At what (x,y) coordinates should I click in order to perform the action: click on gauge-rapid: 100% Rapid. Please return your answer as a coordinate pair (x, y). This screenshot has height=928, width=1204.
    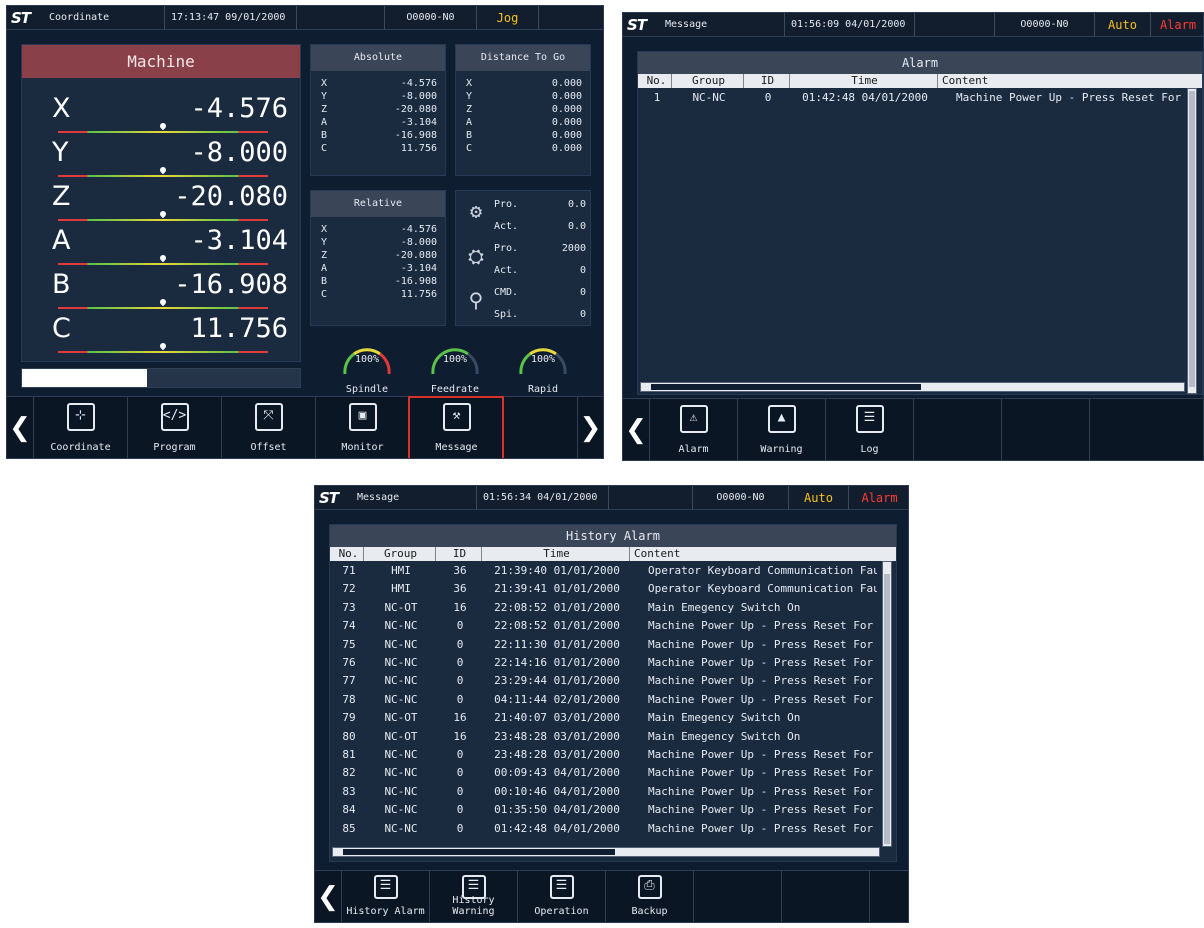
    Looking at the image, I should click on (543, 367).